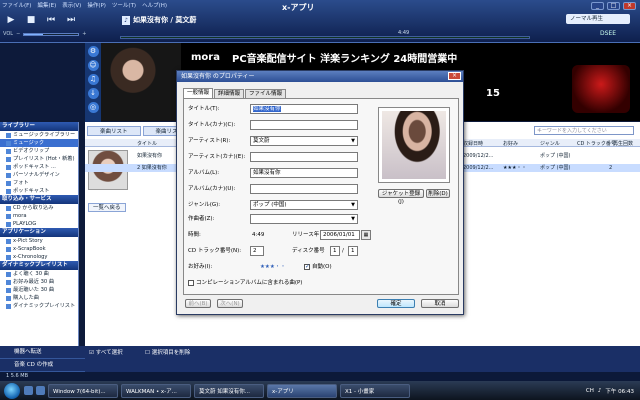  I want to click on previous-button: 前へ(B), so click(198, 303).